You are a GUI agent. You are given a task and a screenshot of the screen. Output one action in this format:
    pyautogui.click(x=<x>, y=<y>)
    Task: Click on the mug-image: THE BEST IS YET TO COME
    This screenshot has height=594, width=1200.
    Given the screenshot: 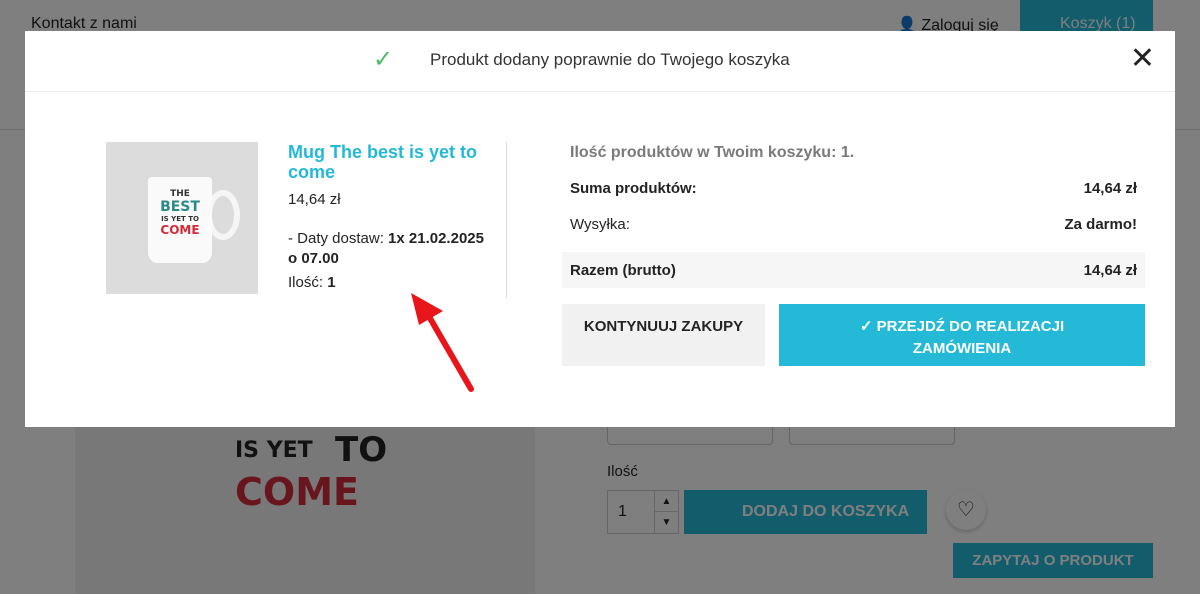 What is the action you would take?
    pyautogui.click(x=180, y=220)
    